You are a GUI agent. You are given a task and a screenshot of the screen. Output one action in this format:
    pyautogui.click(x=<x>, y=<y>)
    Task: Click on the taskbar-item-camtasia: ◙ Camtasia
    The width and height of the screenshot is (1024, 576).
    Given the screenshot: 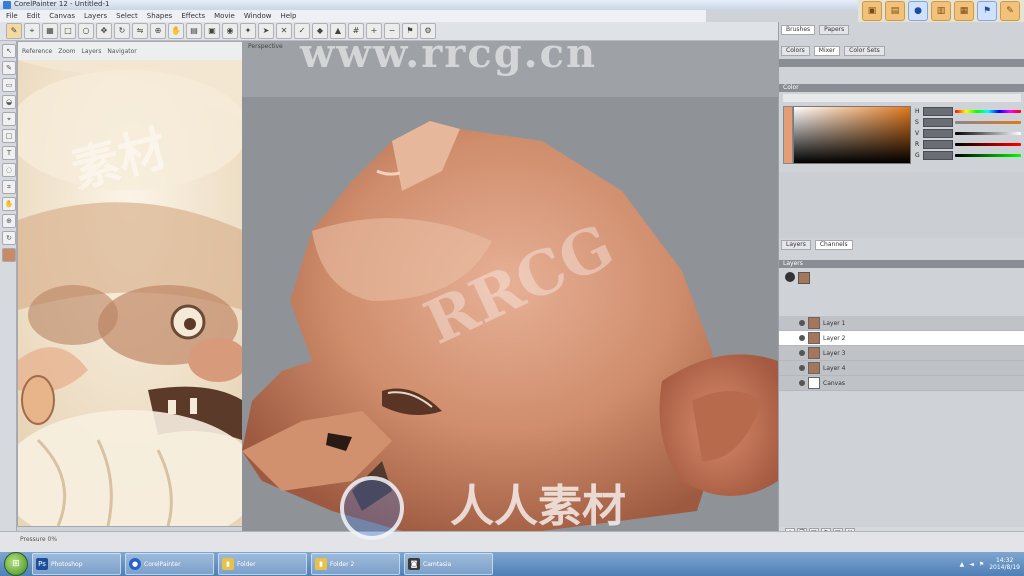 What is the action you would take?
    pyautogui.click(x=448, y=564)
    